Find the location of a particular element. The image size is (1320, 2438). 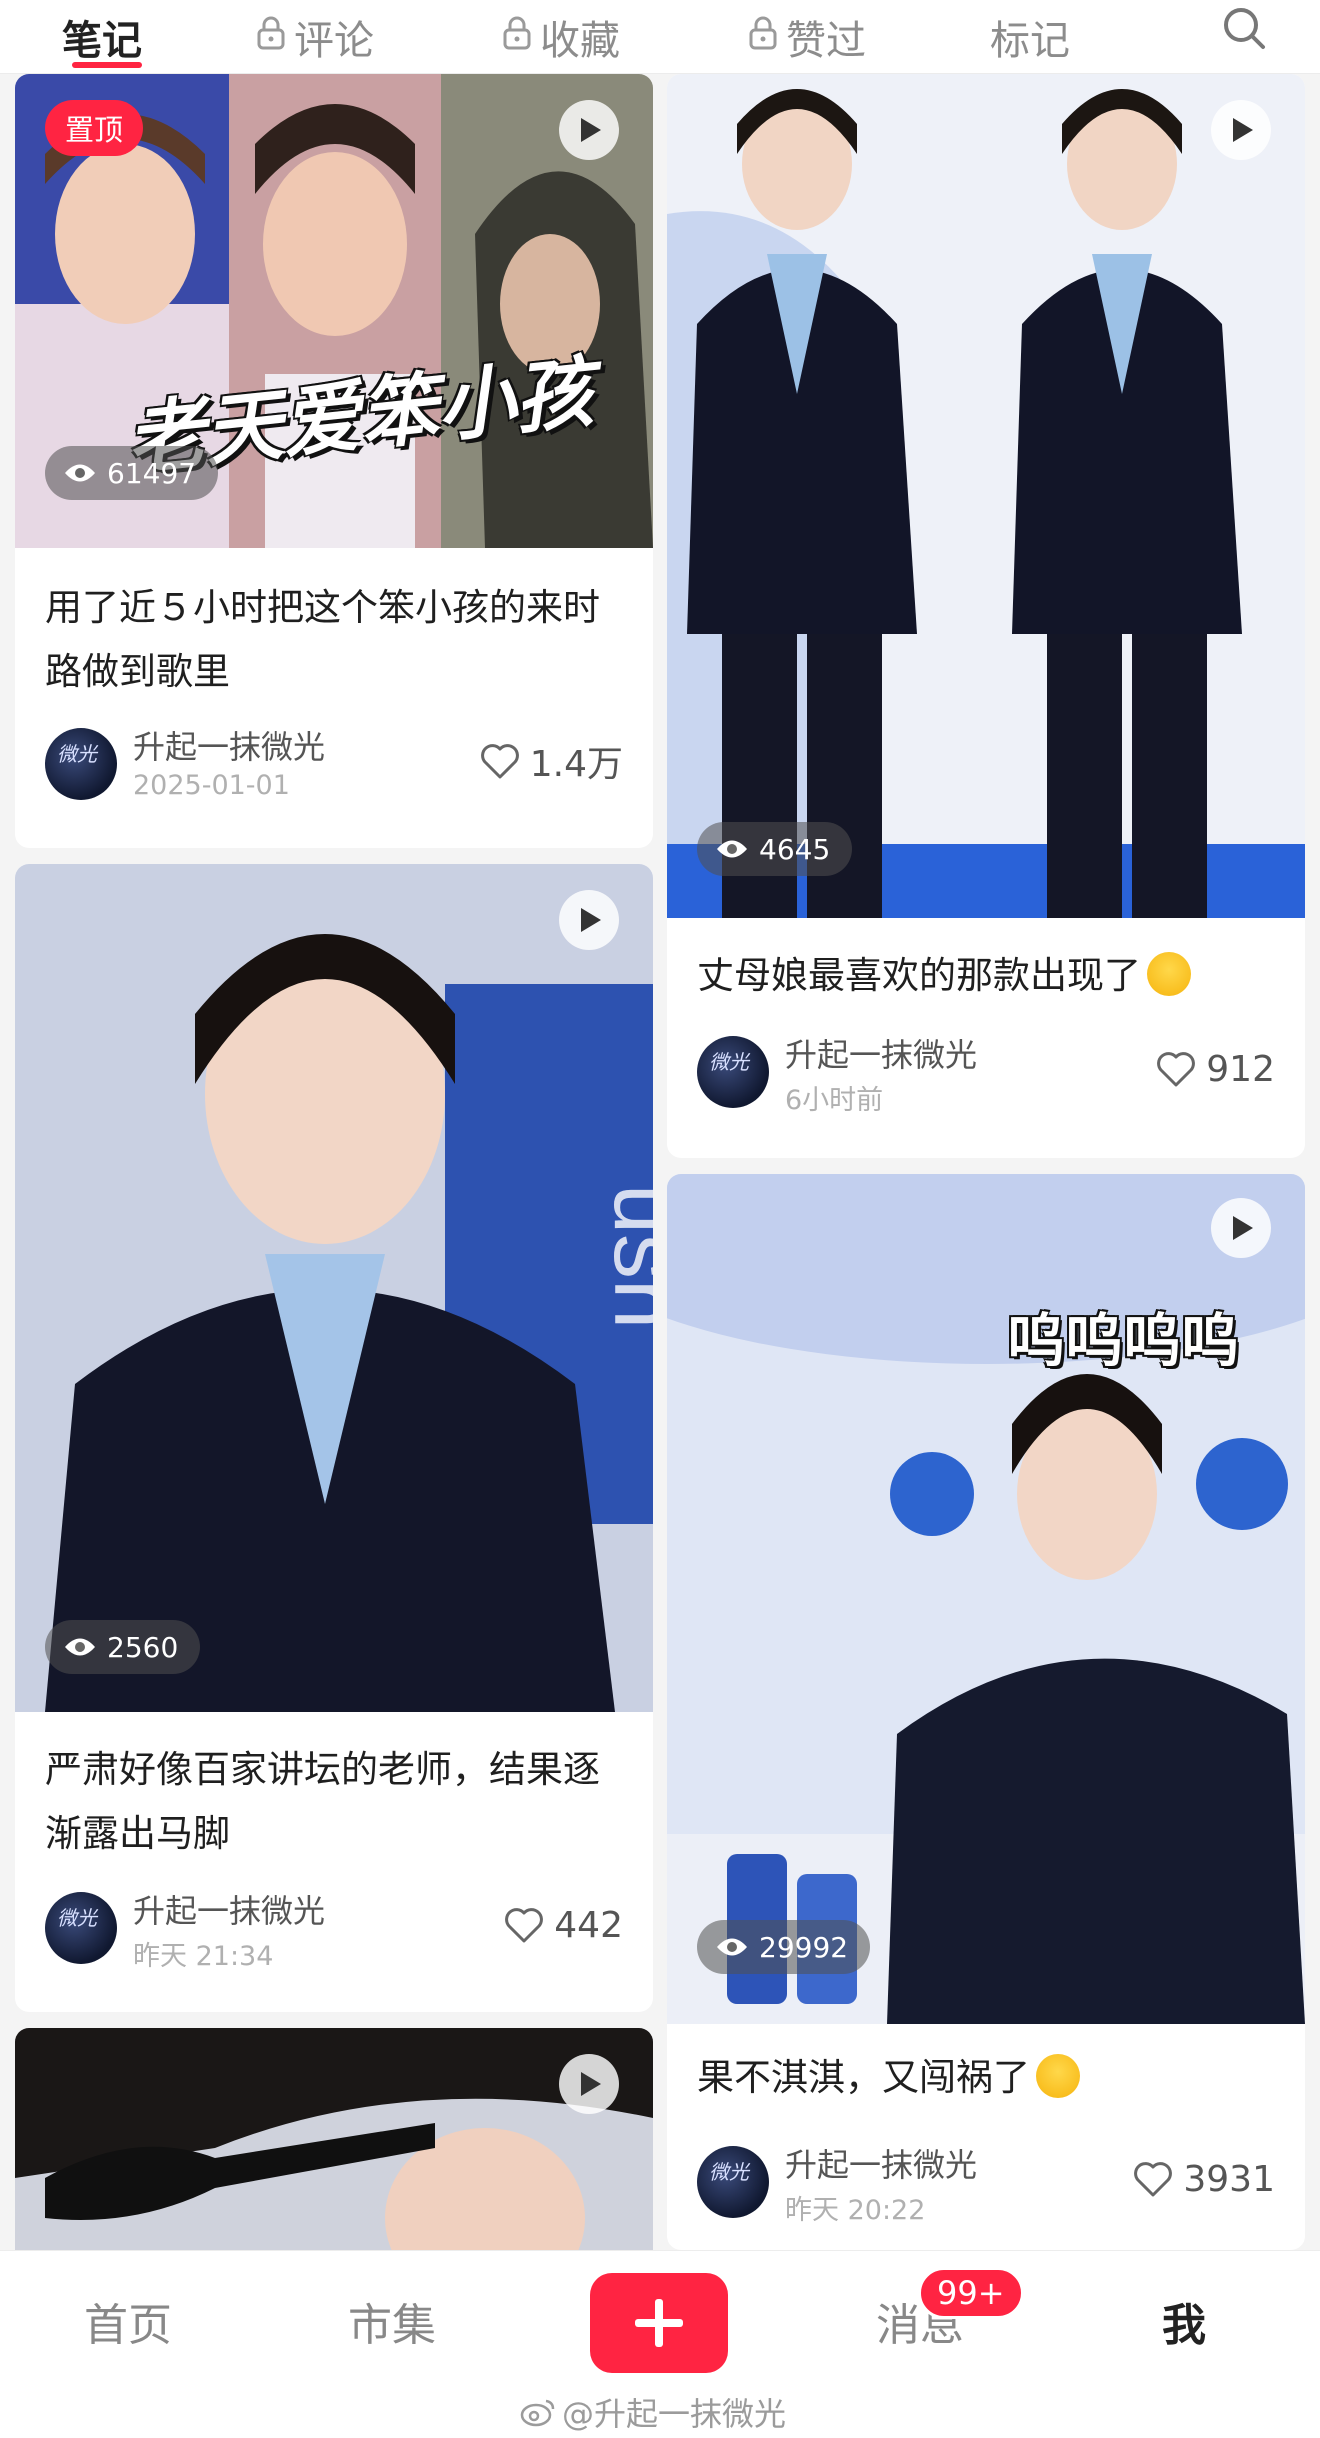

view-count: 2560 is located at coordinates (123, 1647).